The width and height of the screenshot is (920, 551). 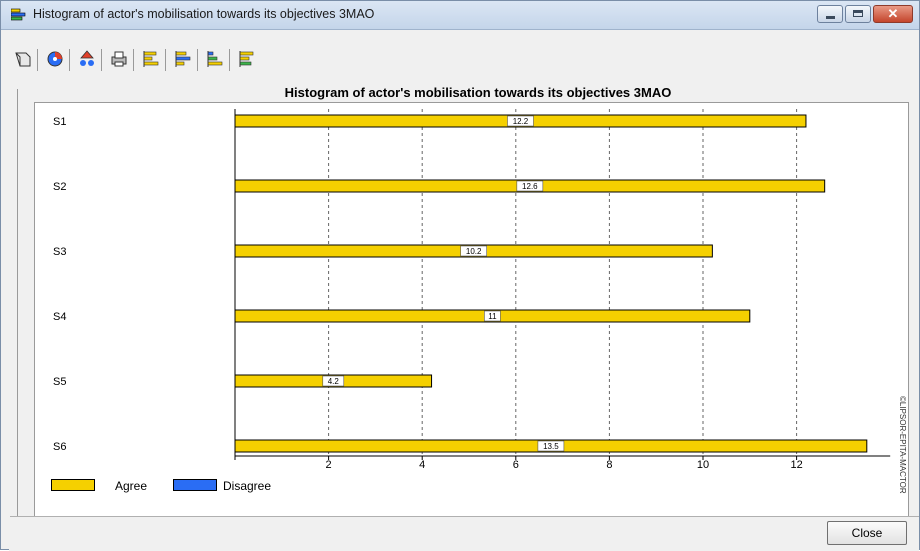 What do you see at coordinates (703, 465) in the screenshot?
I see `x-tick-label: 10` at bounding box center [703, 465].